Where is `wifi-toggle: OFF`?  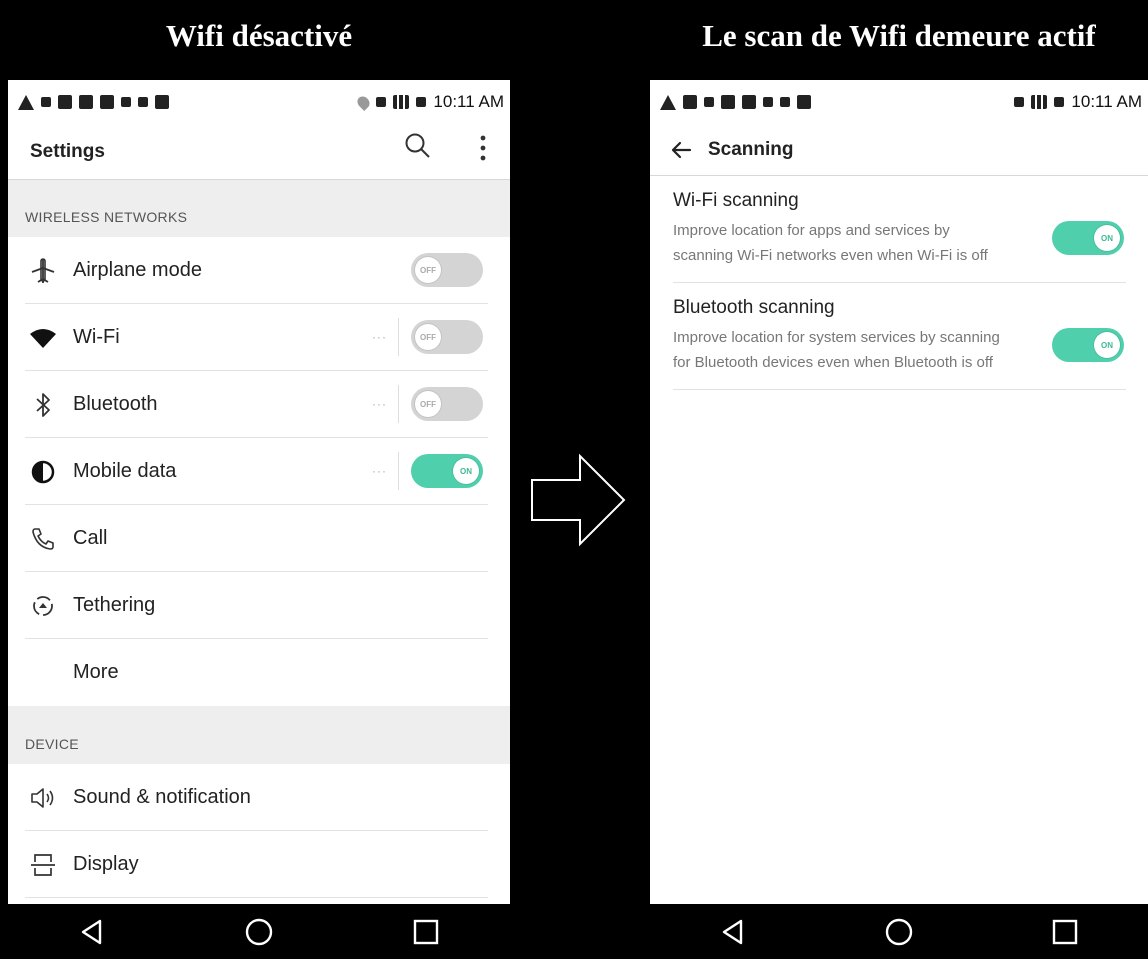
wifi-toggle: OFF is located at coordinates (447, 337).